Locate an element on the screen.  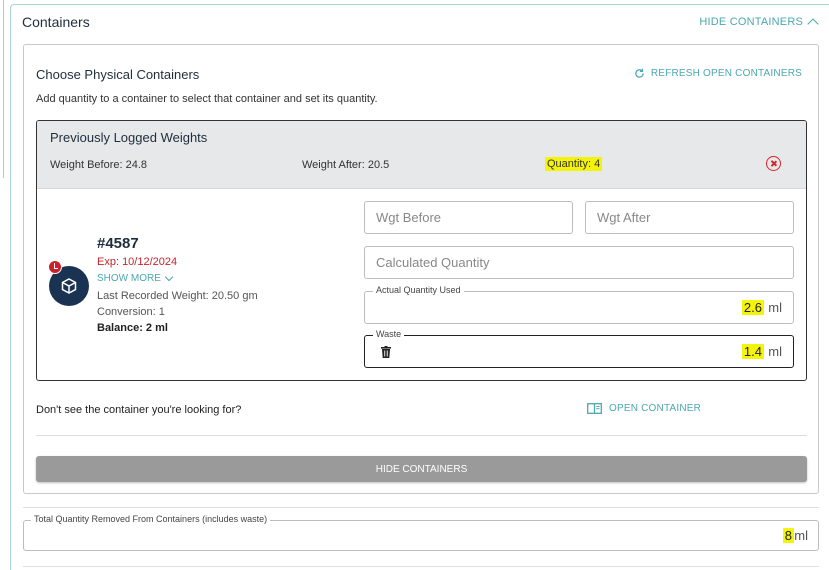
card-title: Choose Physical Containers is located at coordinates (118, 74).